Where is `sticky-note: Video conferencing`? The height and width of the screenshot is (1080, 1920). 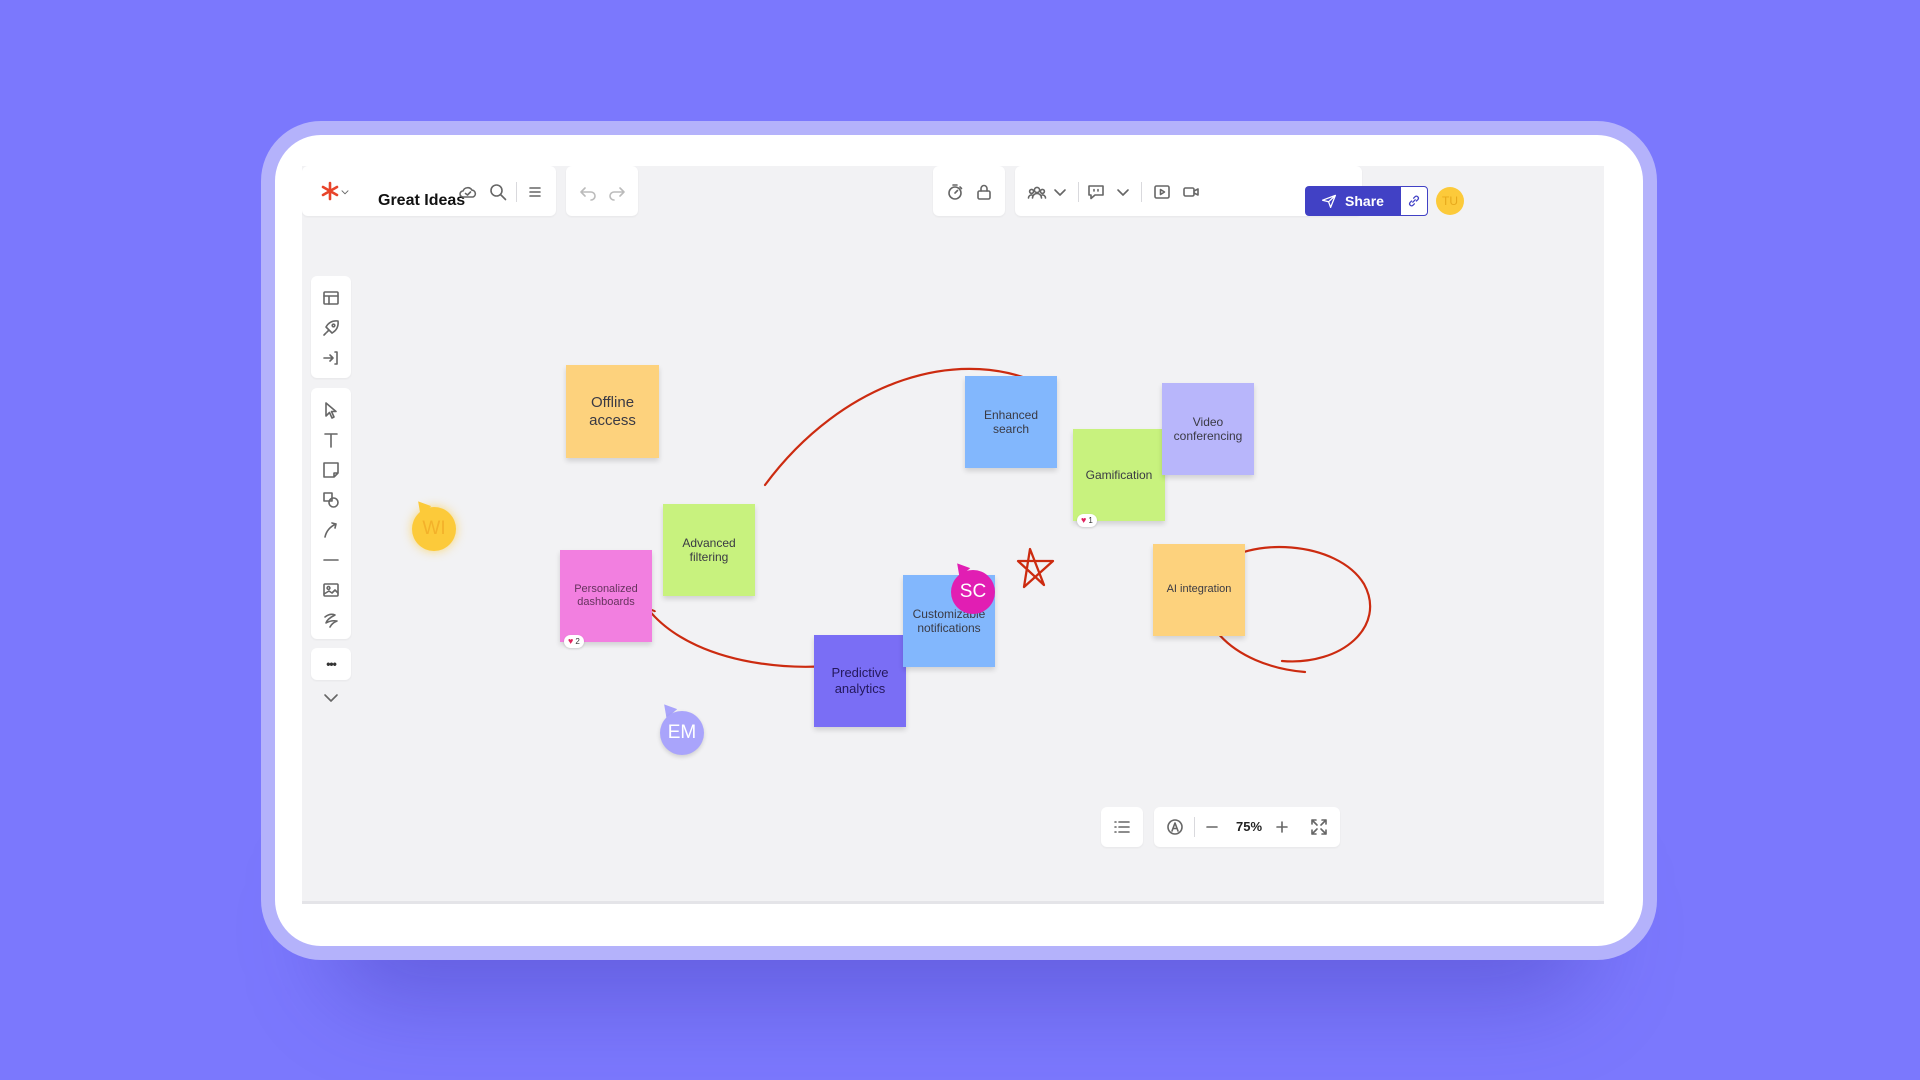 sticky-note: Video conferencing is located at coordinates (1208, 429).